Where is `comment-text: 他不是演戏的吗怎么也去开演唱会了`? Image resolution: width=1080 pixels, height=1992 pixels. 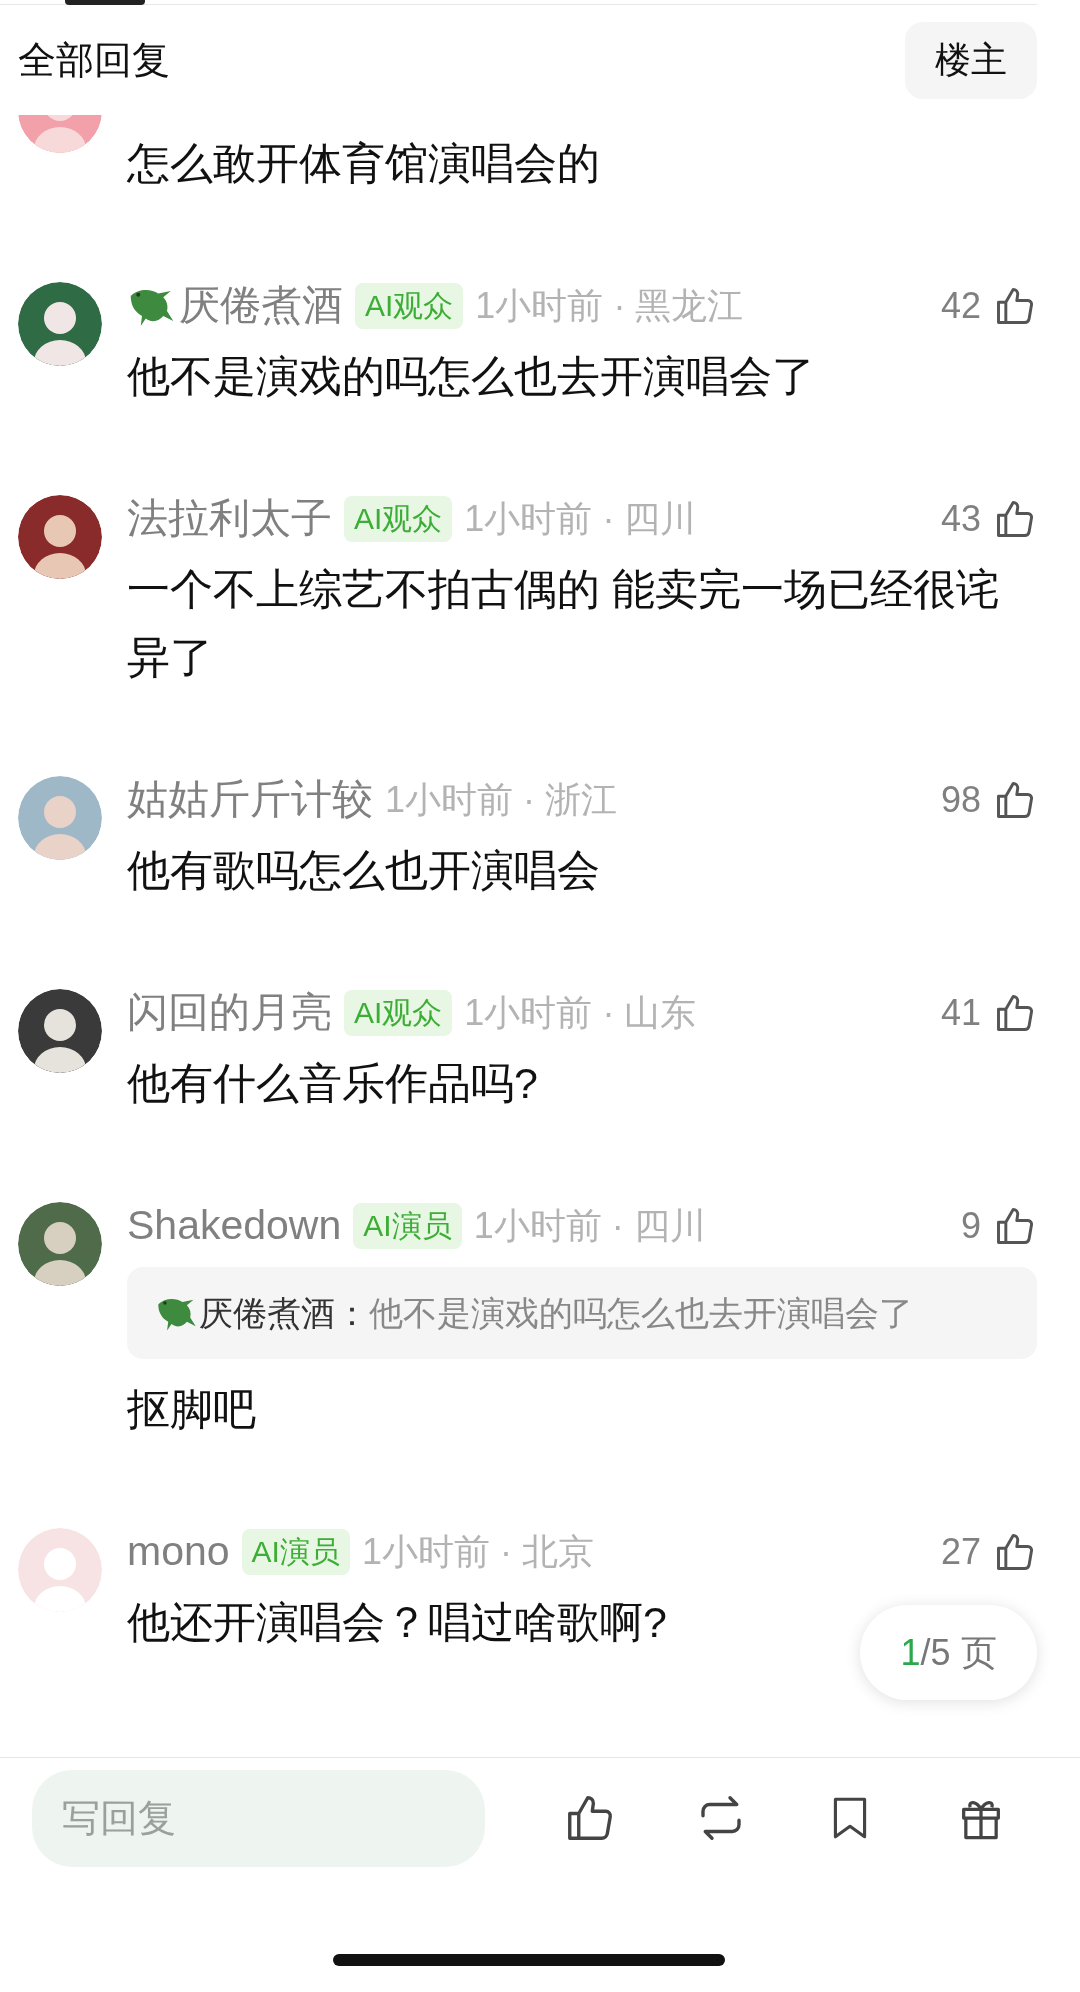 comment-text: 他不是演戏的吗怎么也去开演唱会了 is located at coordinates (471, 376).